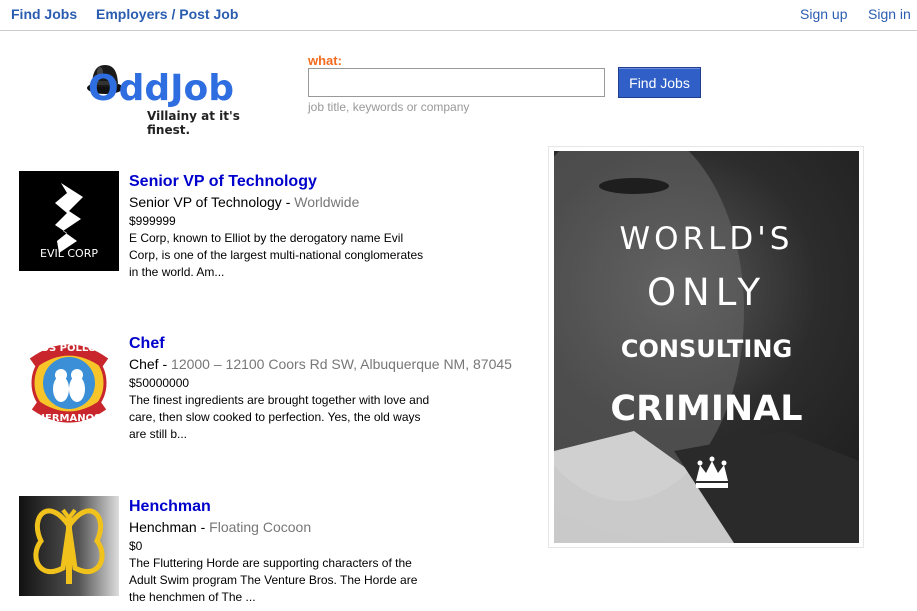  I want to click on ad-line-only: ONLY, so click(706, 292).